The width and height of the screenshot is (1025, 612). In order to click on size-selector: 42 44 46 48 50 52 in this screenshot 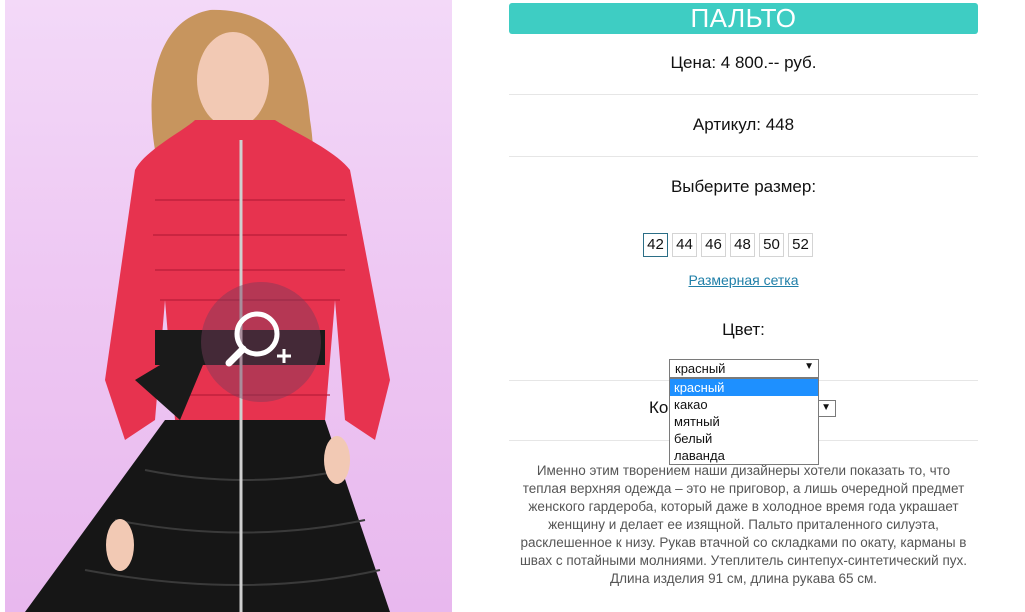, I will do `click(728, 245)`.